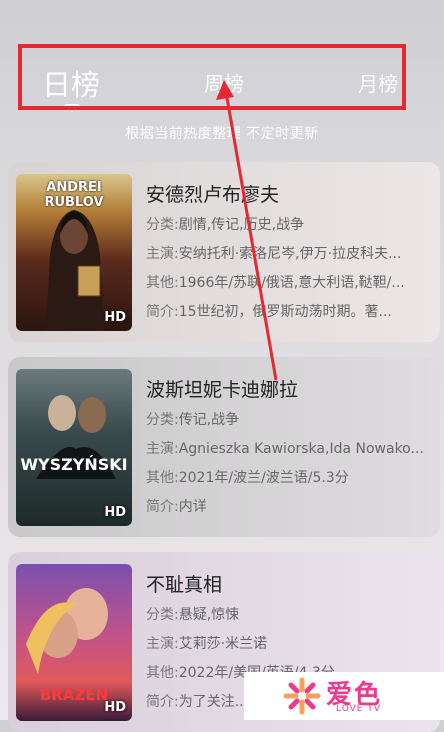 The height and width of the screenshot is (732, 444). I want to click on watermark-subtitle: LOVE TV, so click(358, 709).